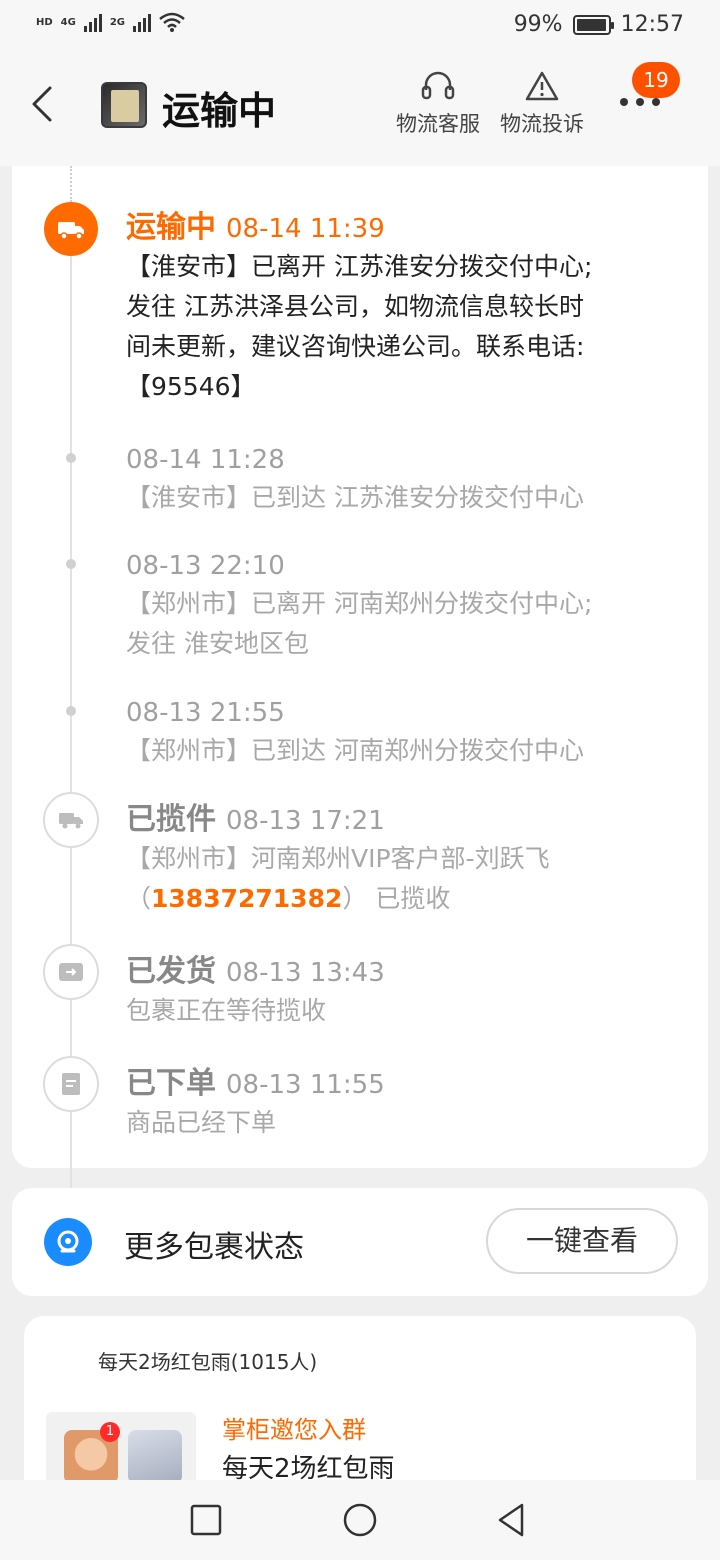  Describe the element at coordinates (201, 1122) in the screenshot. I see `event-line: 商品已经下单` at that location.